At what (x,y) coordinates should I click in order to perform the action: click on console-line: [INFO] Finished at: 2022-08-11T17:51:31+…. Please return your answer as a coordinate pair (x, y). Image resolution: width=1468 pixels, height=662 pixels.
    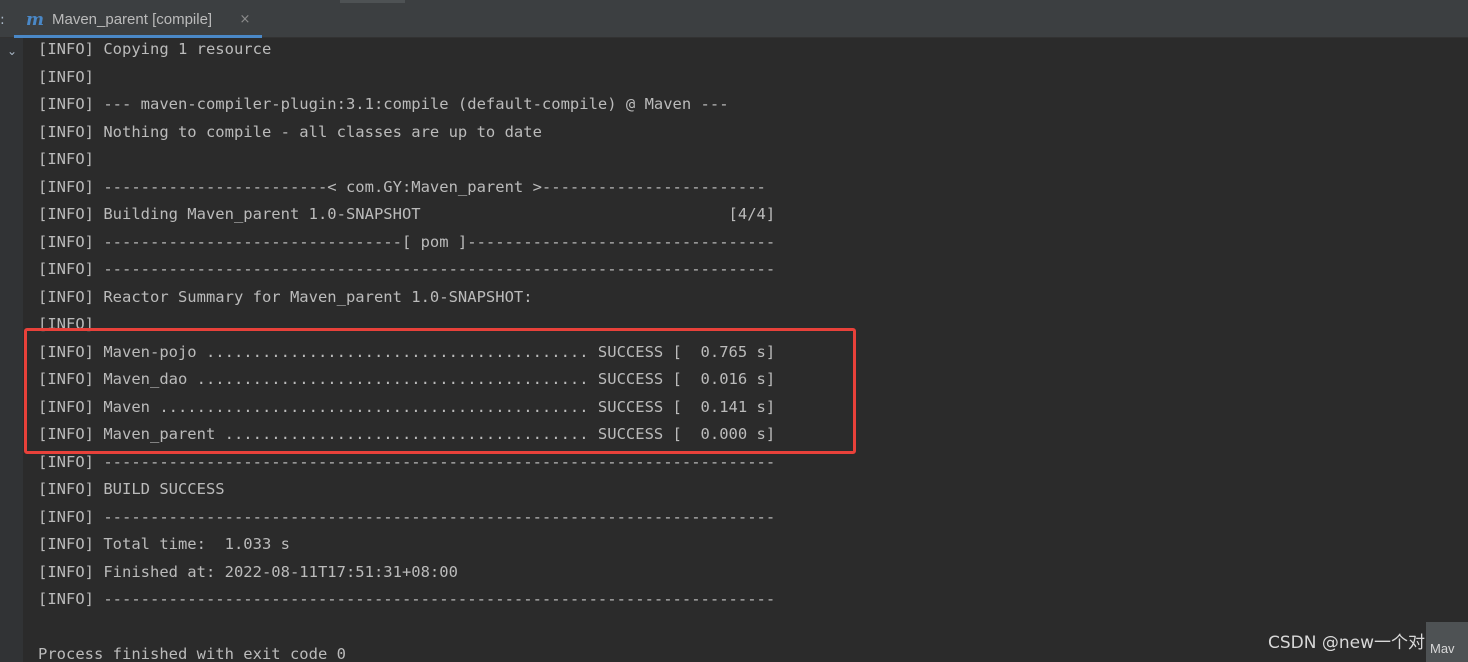
    Looking at the image, I should click on (248, 571).